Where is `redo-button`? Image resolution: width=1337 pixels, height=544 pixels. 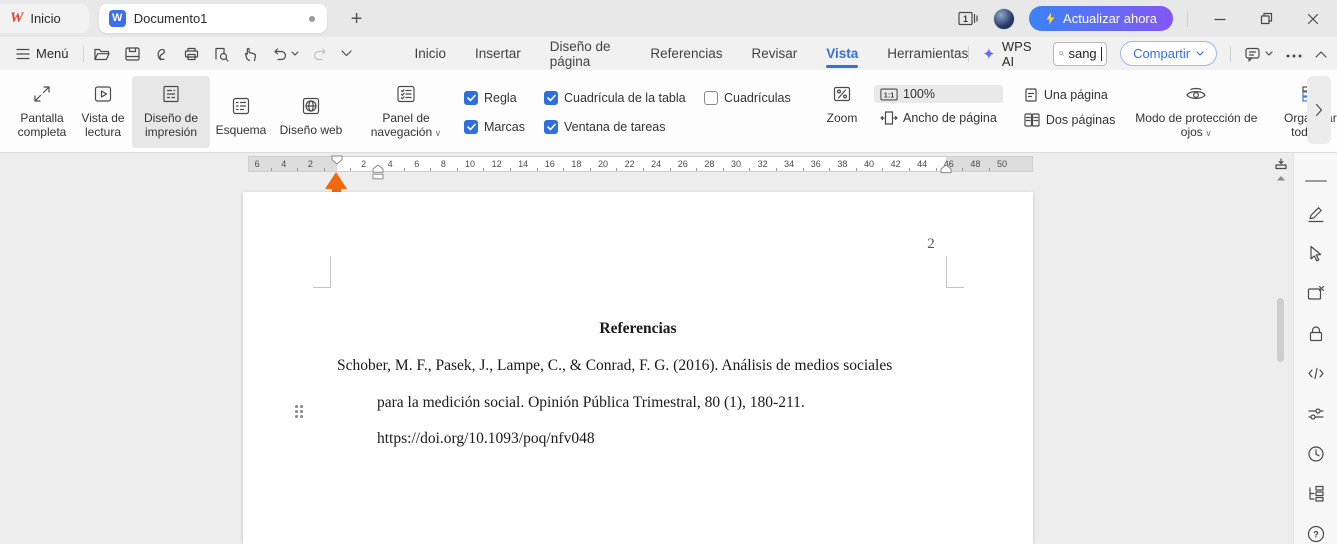 redo-button is located at coordinates (320, 54).